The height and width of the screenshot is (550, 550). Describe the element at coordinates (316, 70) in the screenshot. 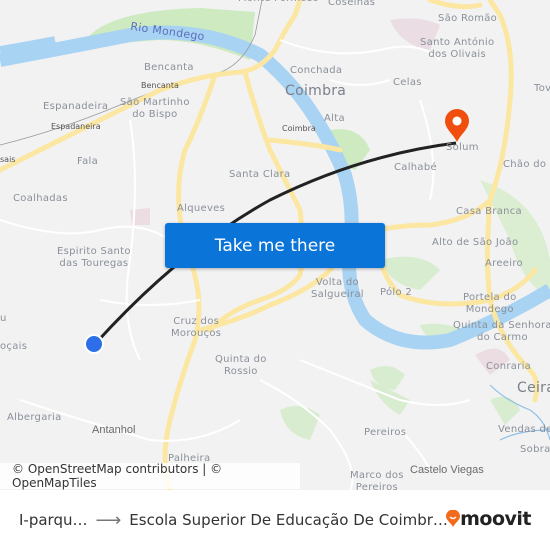

I see `map-label: Conchada` at that location.